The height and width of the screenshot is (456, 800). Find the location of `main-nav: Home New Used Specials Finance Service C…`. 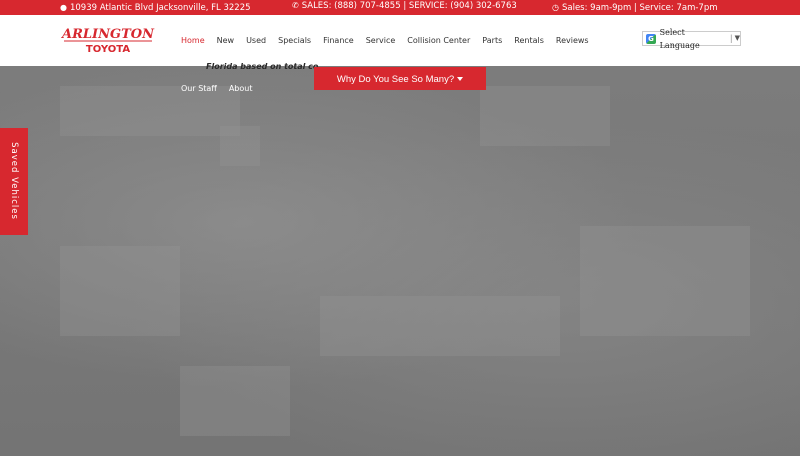

main-nav: Home New Used Specials Finance Service C… is located at coordinates (385, 40).